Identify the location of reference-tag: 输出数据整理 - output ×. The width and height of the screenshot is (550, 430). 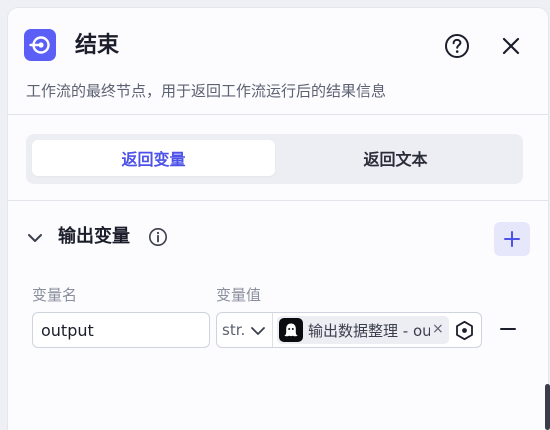
(363, 330).